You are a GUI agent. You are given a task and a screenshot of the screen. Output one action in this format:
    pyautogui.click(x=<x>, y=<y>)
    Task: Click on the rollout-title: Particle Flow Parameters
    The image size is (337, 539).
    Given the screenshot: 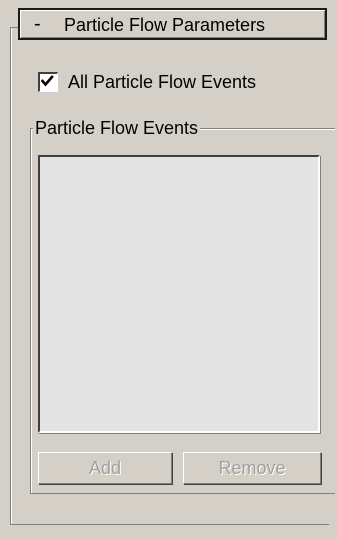 What is the action you would take?
    pyautogui.click(x=165, y=25)
    